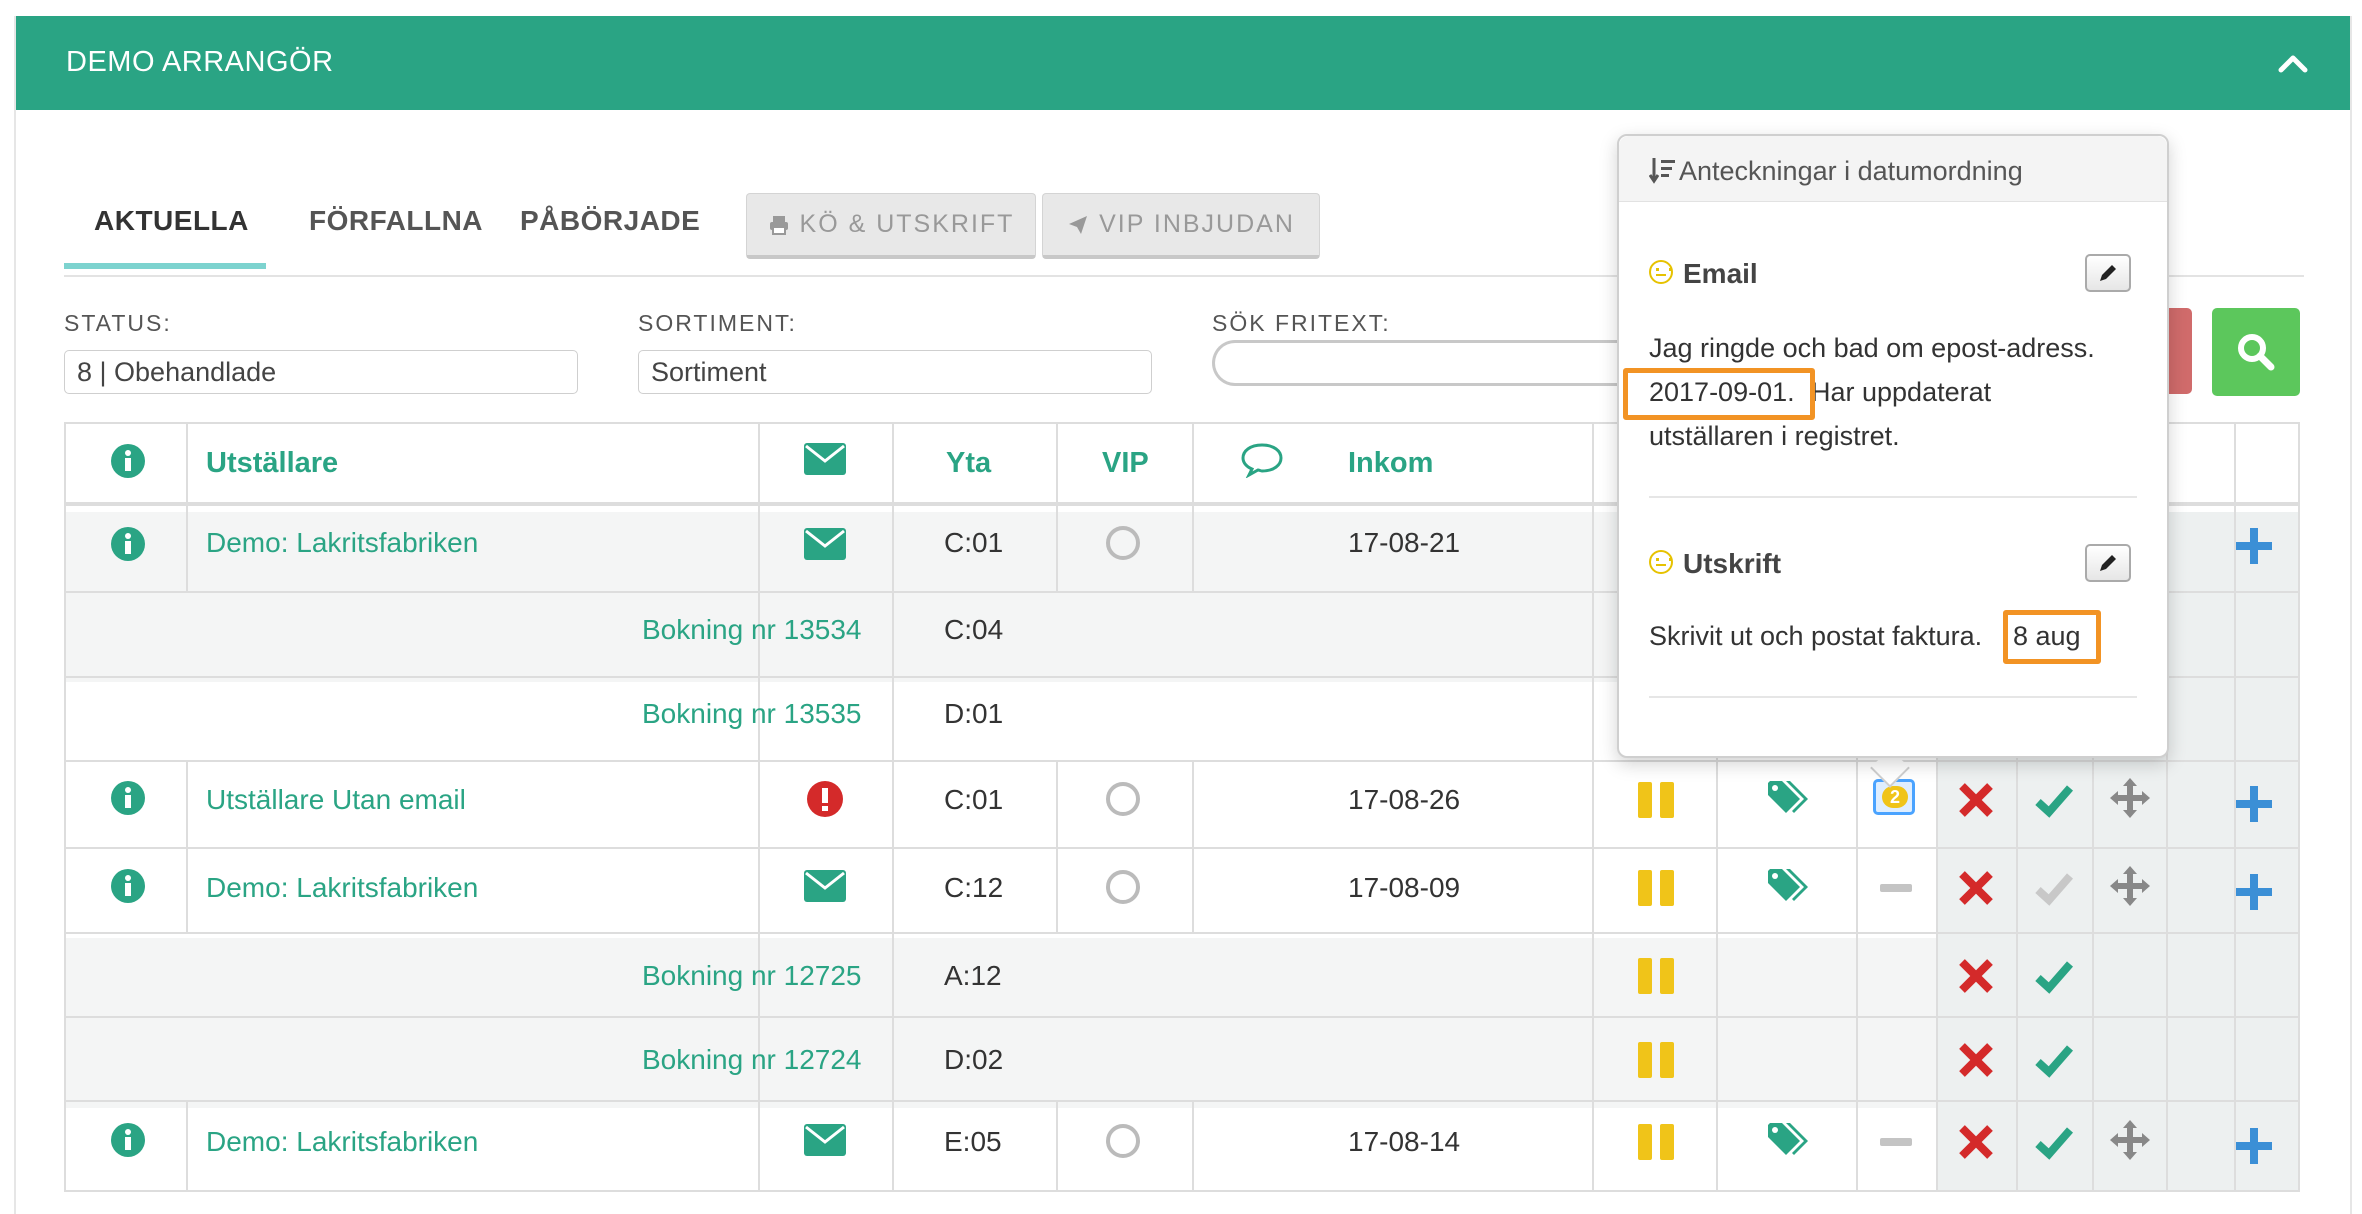  Describe the element at coordinates (321, 372) in the screenshot. I see `status-select: 8 | Obehandlade` at that location.